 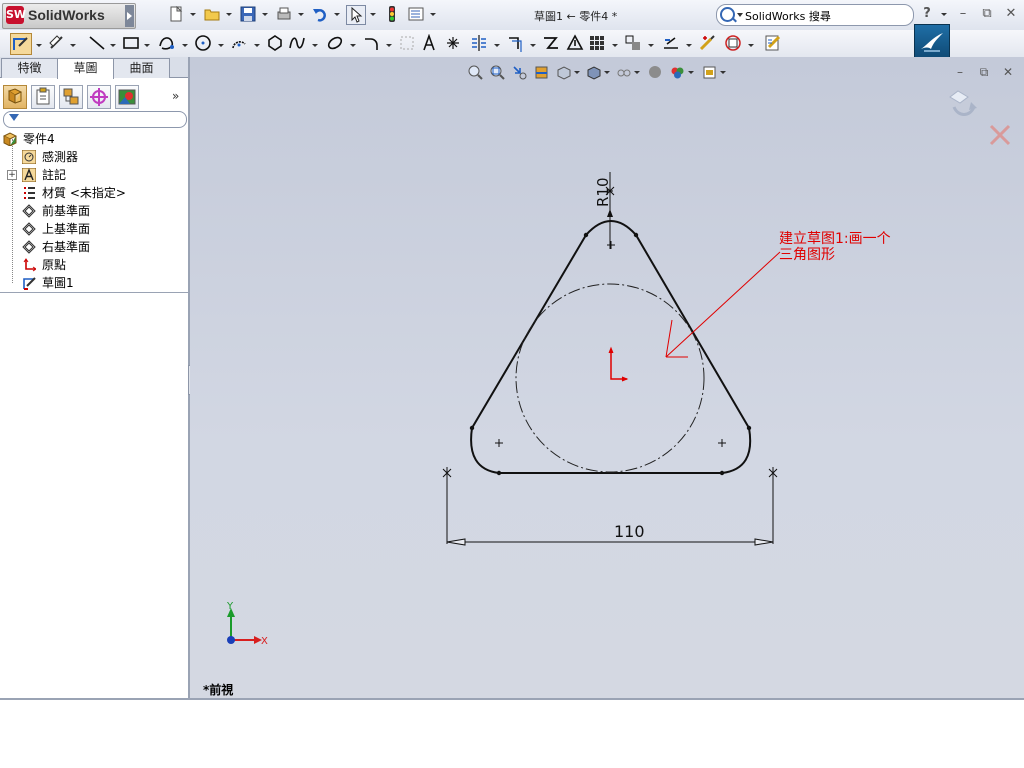 I want to click on configuration-manager-icon, so click(x=71, y=97).